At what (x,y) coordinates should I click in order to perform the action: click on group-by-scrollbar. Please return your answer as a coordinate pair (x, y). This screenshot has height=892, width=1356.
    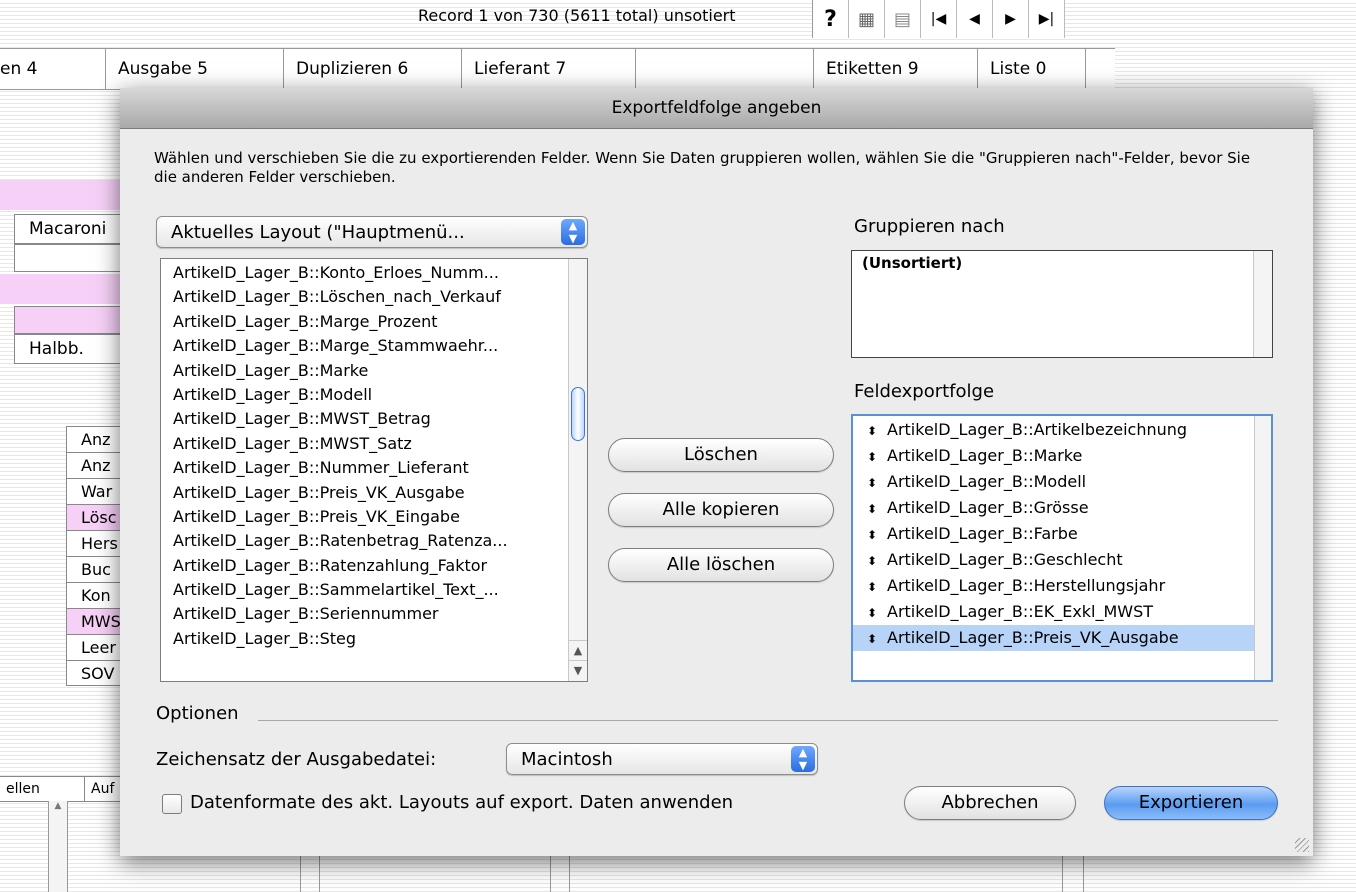
    Looking at the image, I should click on (1262, 304).